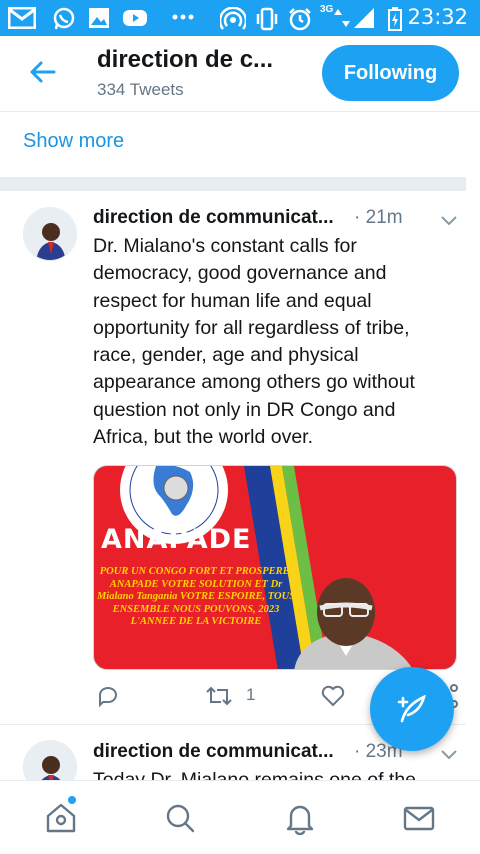  I want to click on status-bar: 3G 23:32, so click(240, 18).